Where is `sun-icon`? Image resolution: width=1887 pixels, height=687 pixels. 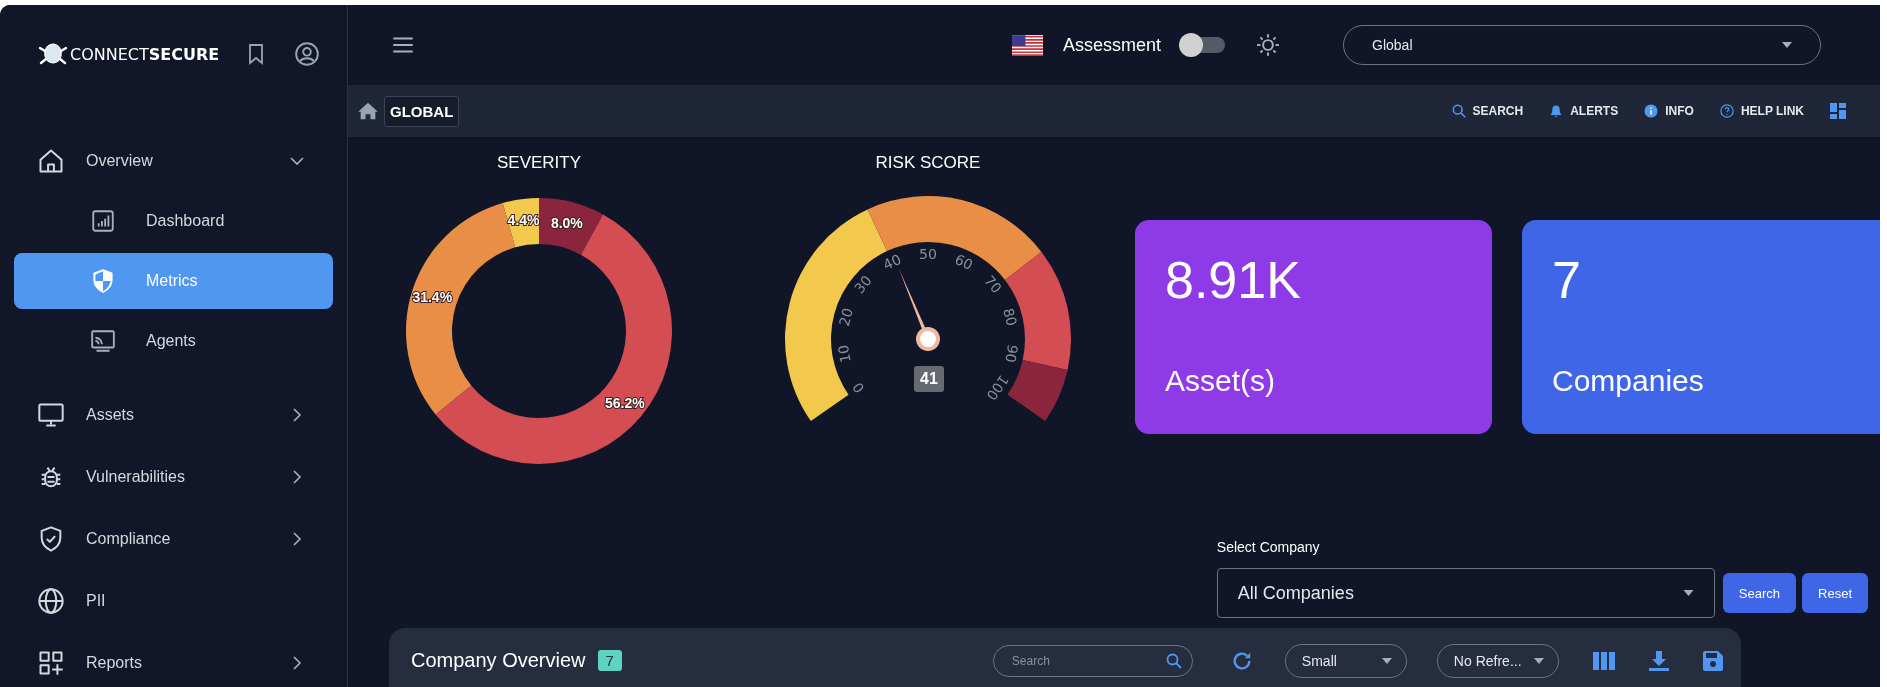 sun-icon is located at coordinates (1268, 45).